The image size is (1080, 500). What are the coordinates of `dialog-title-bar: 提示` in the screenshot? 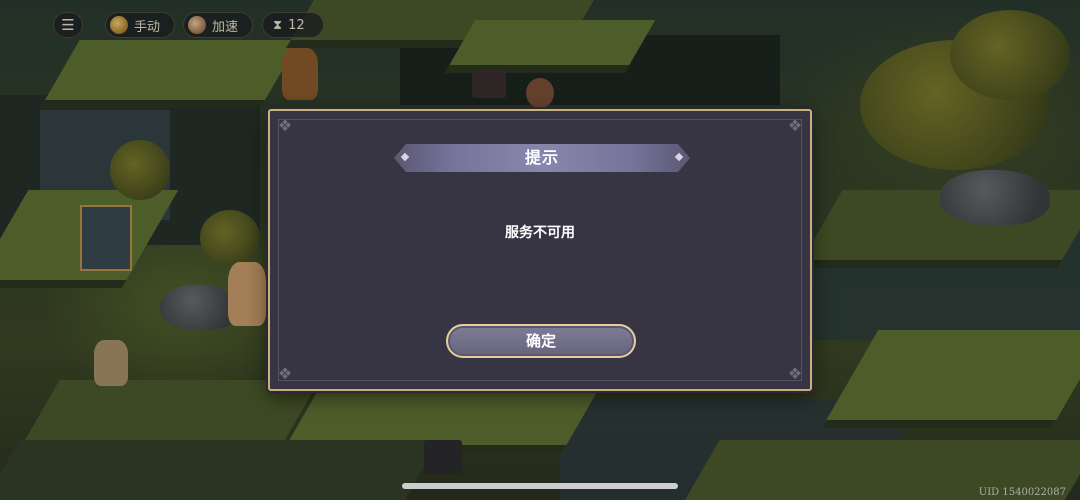 It's located at (542, 158).